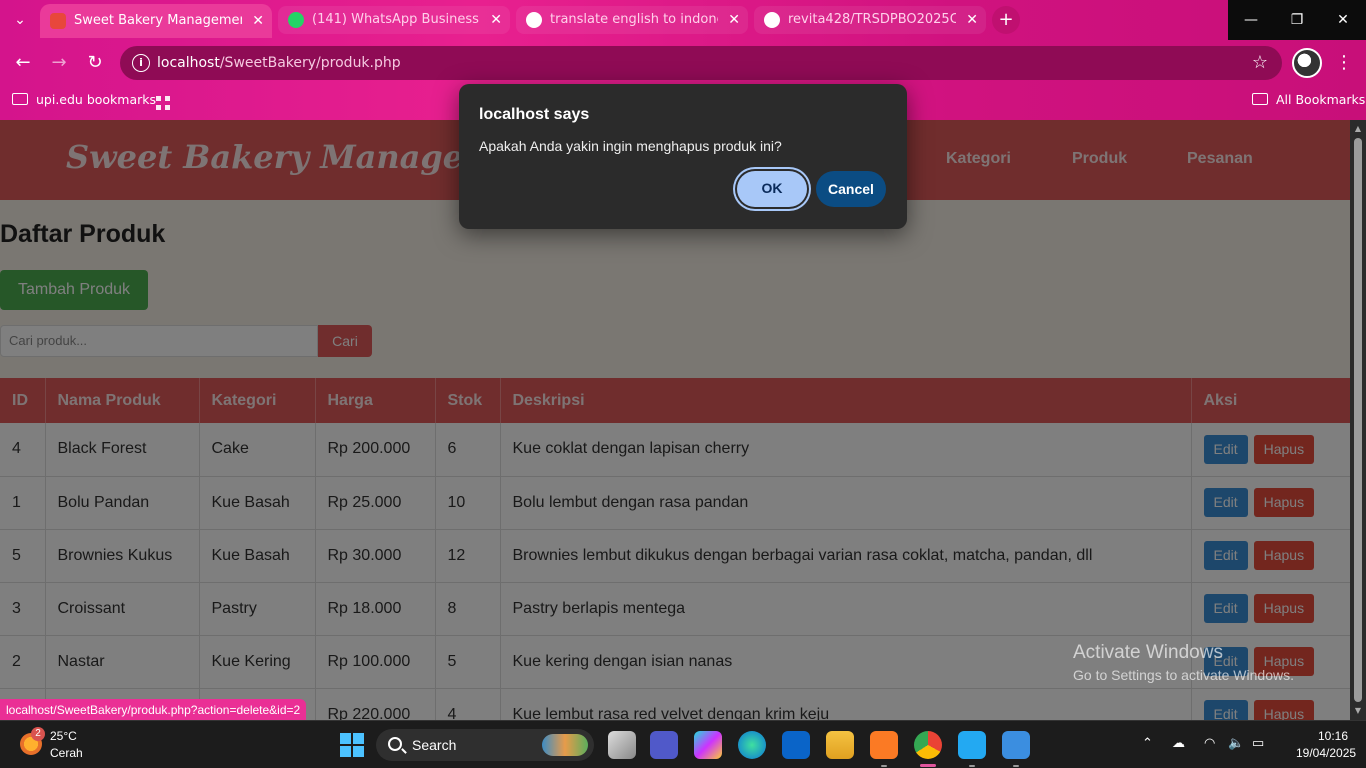  I want to click on bookmark-label: All Bookmarks, so click(1321, 99).